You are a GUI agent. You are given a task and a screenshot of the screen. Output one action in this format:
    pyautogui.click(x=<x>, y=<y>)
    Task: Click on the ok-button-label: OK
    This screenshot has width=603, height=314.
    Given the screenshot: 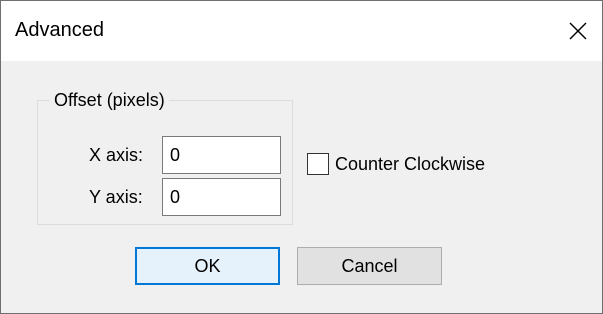 What is the action you would take?
    pyautogui.click(x=207, y=265)
    